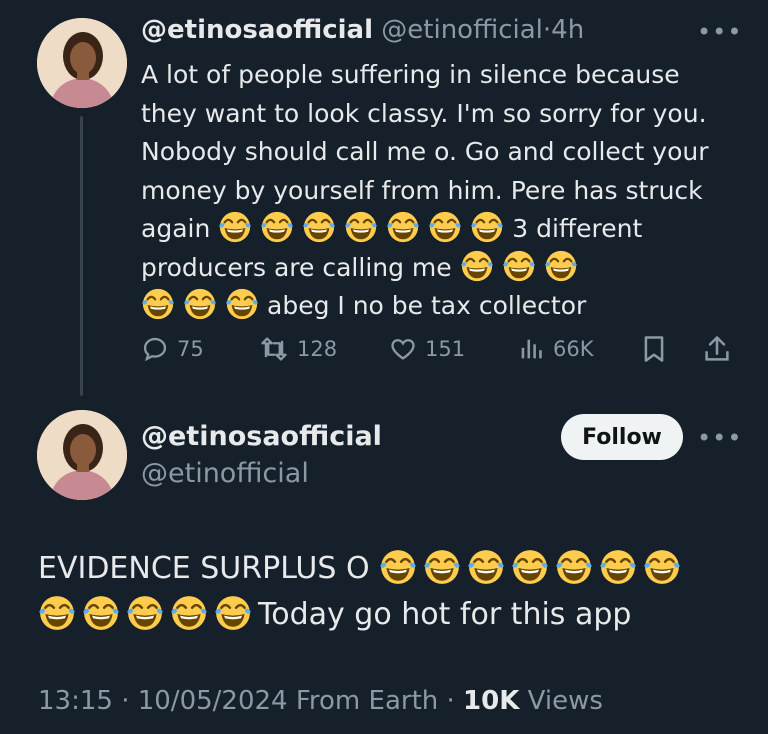 Image resolution: width=768 pixels, height=734 pixels. What do you see at coordinates (717, 348) in the screenshot?
I see `share-icon` at bounding box center [717, 348].